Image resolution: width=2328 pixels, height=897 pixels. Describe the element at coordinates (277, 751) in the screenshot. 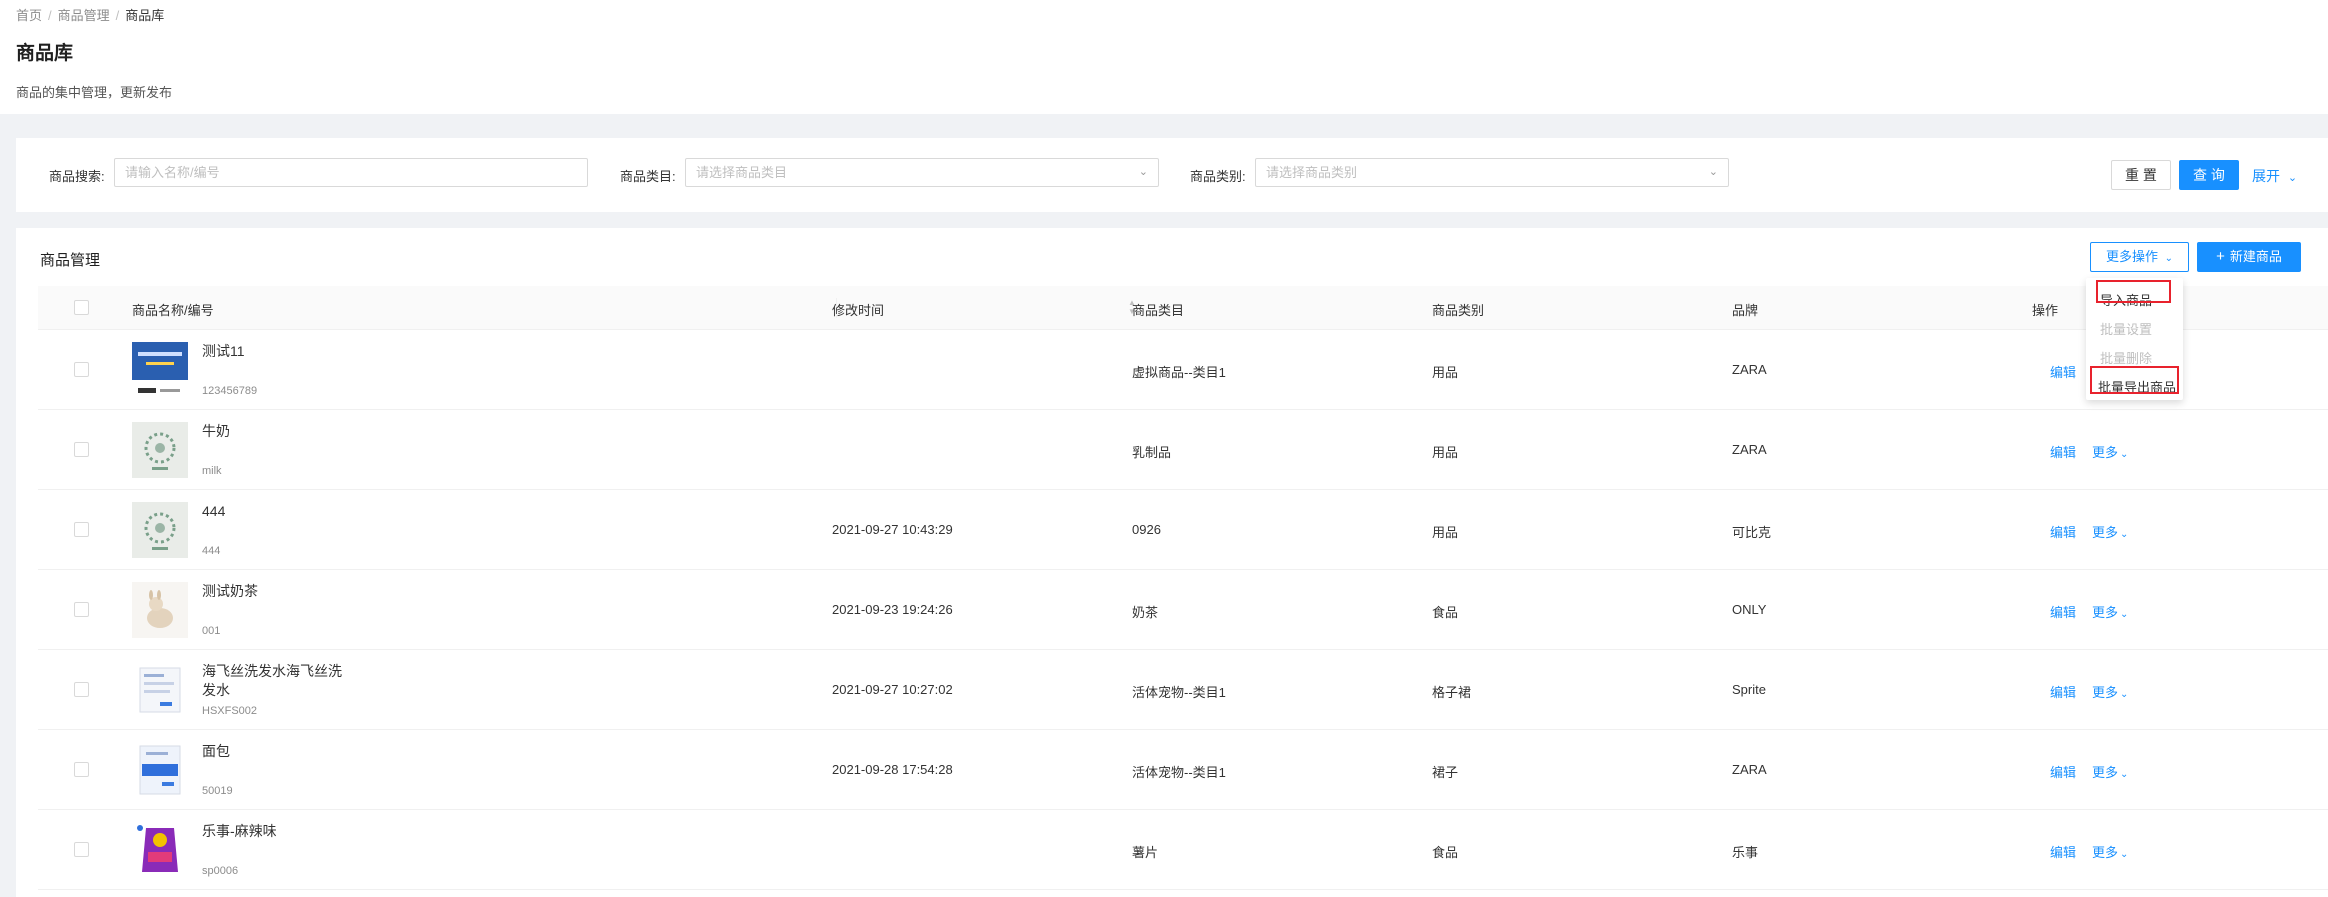

I see `product-name: 面包` at that location.